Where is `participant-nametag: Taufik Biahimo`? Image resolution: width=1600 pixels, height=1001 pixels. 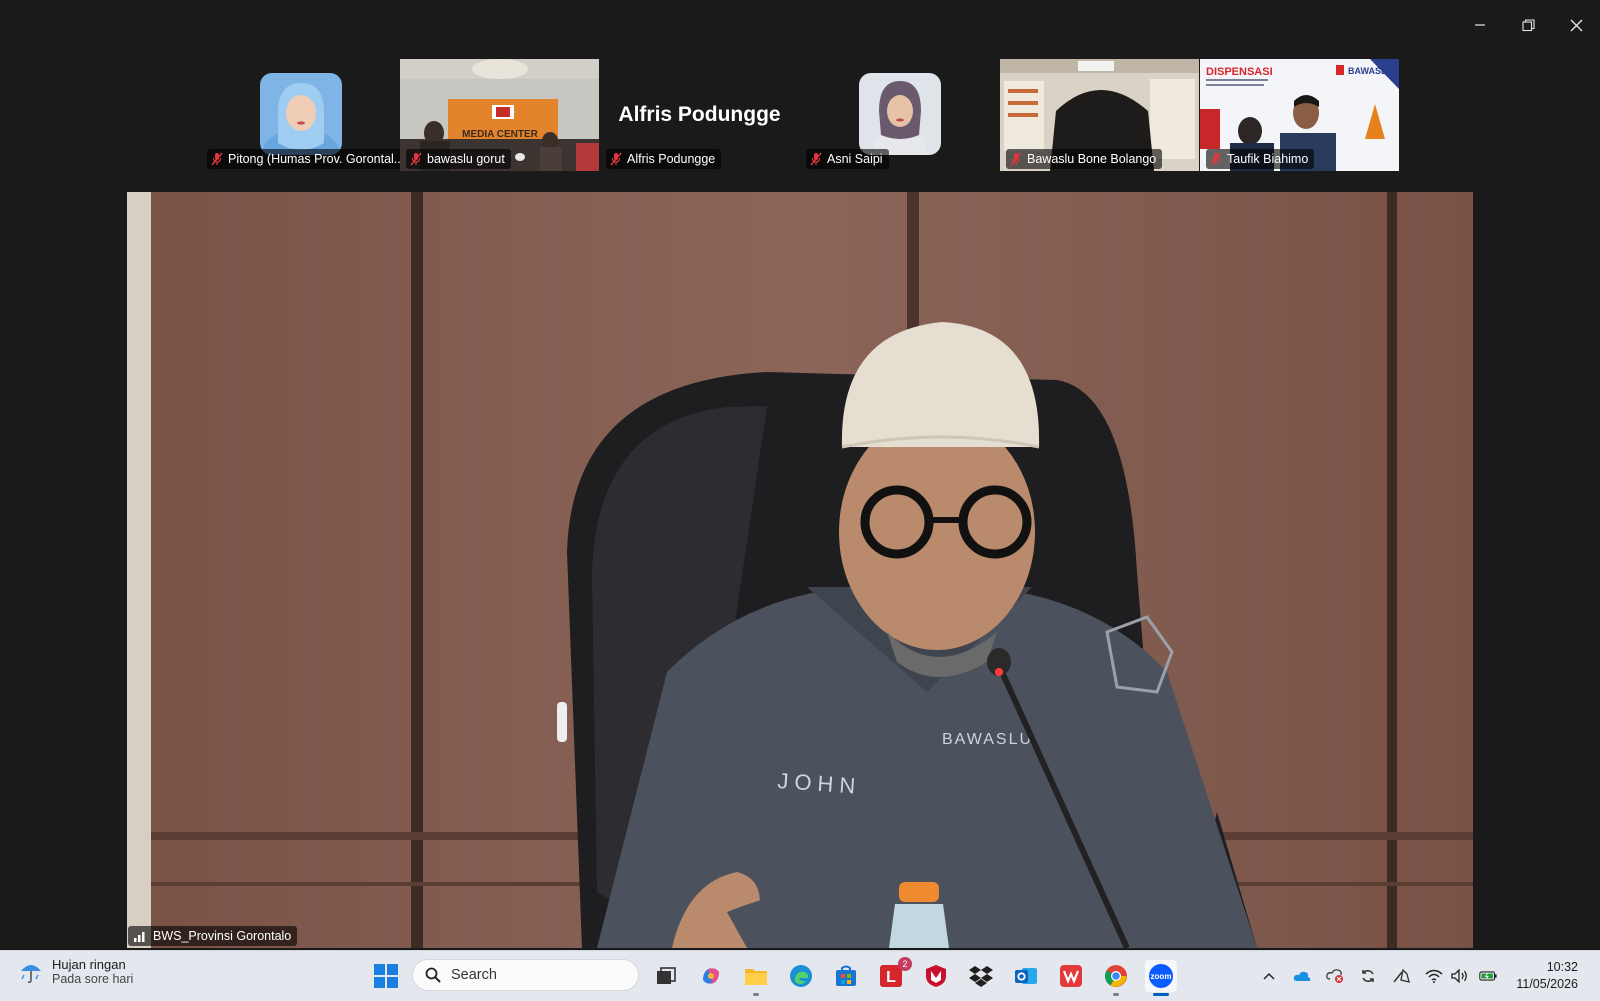 participant-nametag: Taufik Biahimo is located at coordinates (1260, 159).